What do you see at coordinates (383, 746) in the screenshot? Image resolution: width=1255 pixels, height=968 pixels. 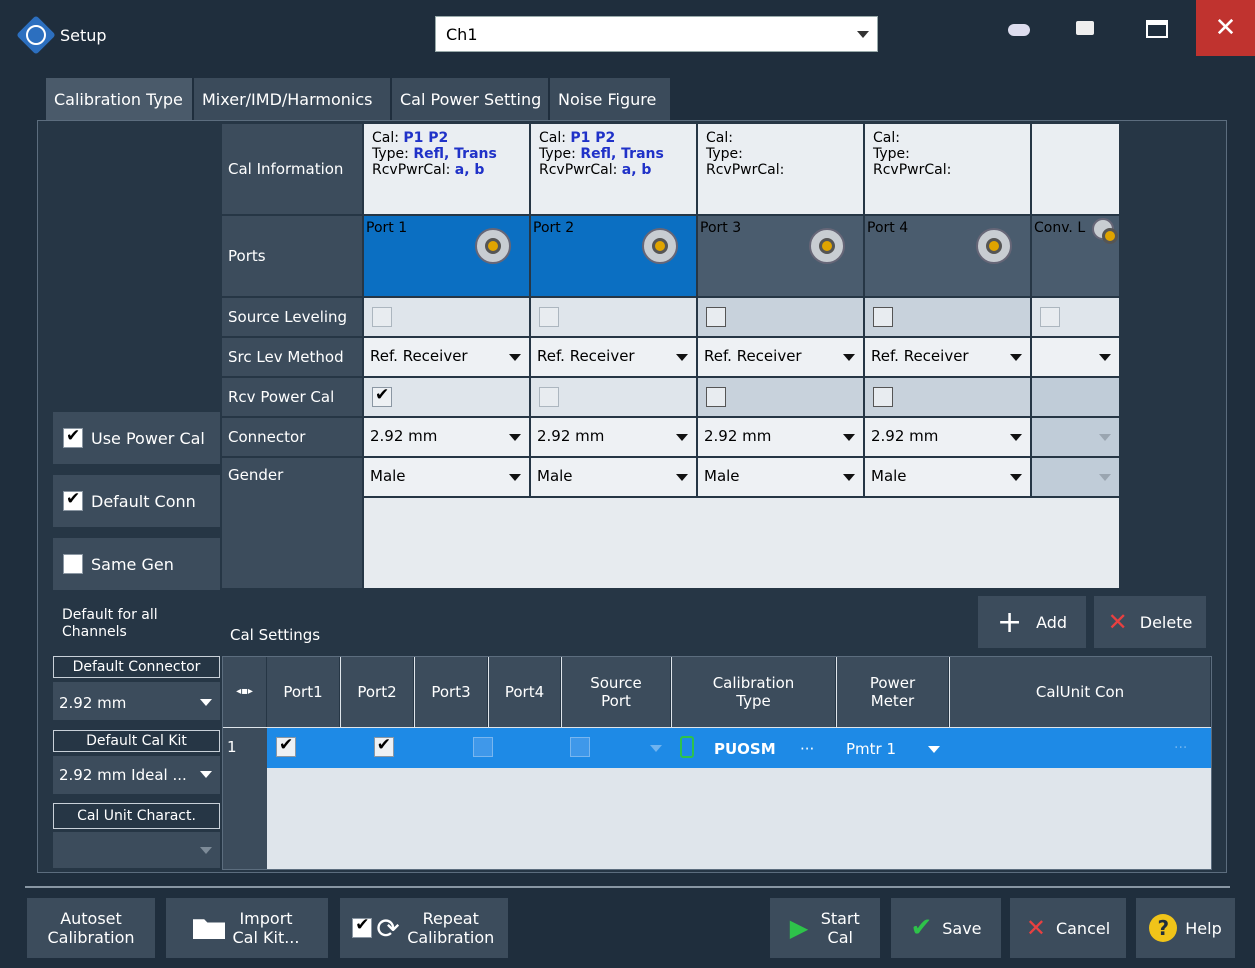 I see `port2-checkbox` at bounding box center [383, 746].